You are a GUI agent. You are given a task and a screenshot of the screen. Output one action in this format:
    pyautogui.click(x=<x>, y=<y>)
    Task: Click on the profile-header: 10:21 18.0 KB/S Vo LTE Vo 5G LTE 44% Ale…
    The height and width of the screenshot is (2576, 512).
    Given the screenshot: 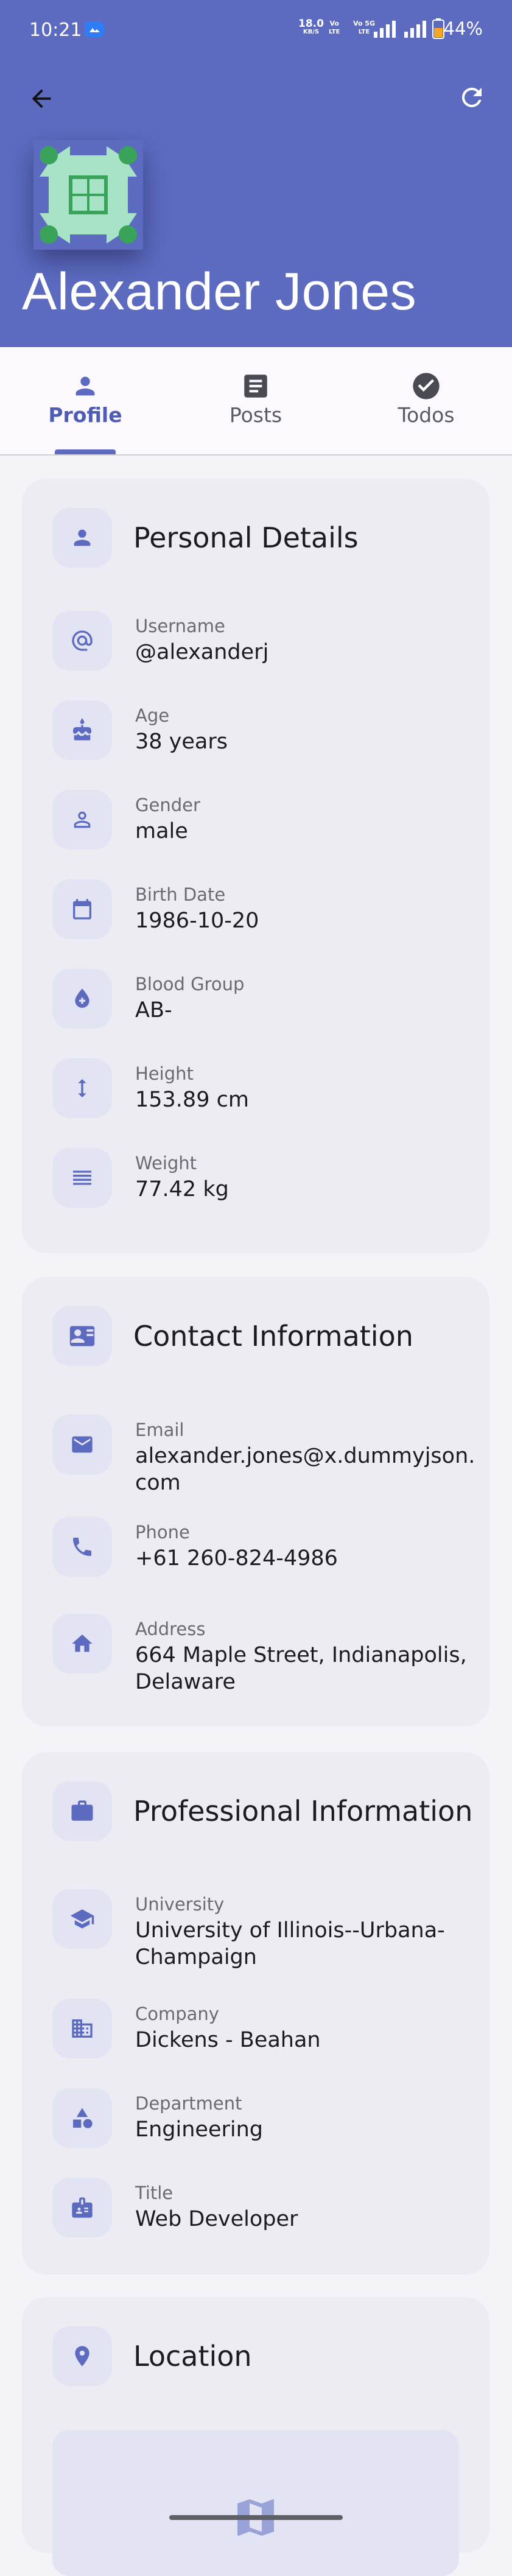 What is the action you would take?
    pyautogui.click(x=256, y=173)
    